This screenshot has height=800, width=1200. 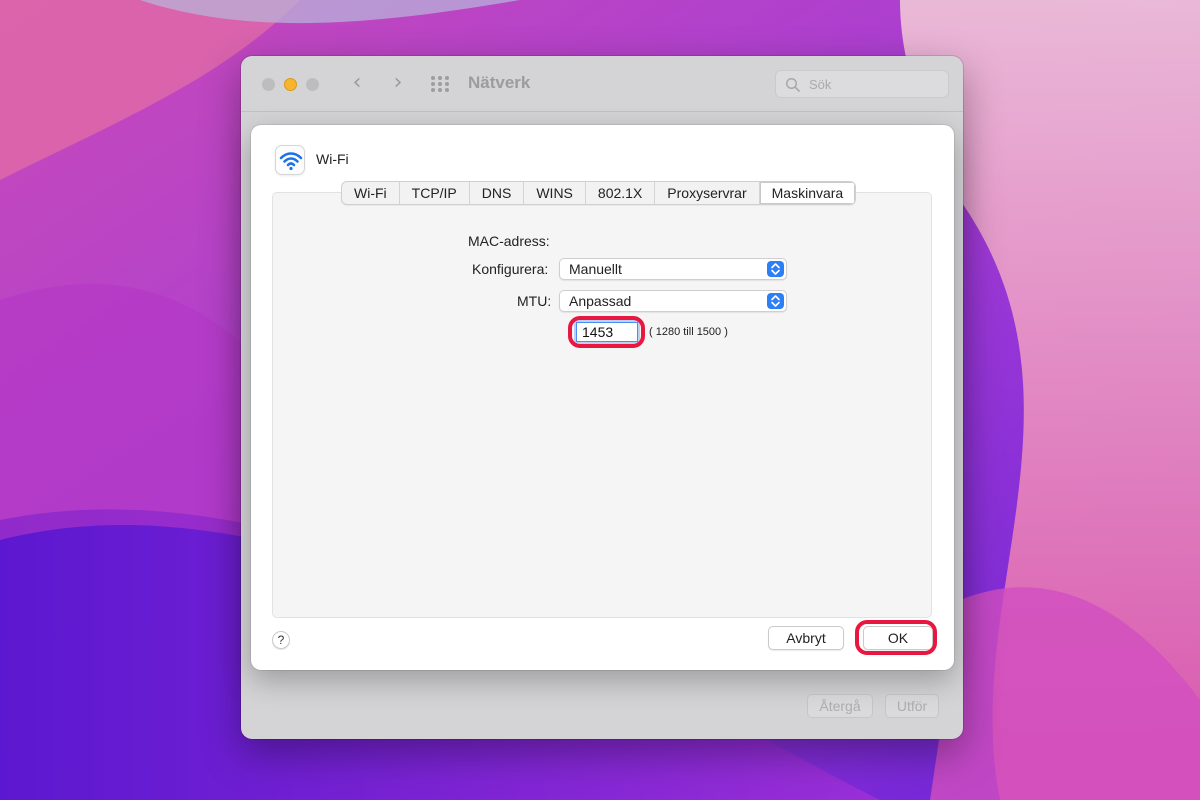 What do you see at coordinates (497, 193) in the screenshot?
I see `tab-dns: DNS` at bounding box center [497, 193].